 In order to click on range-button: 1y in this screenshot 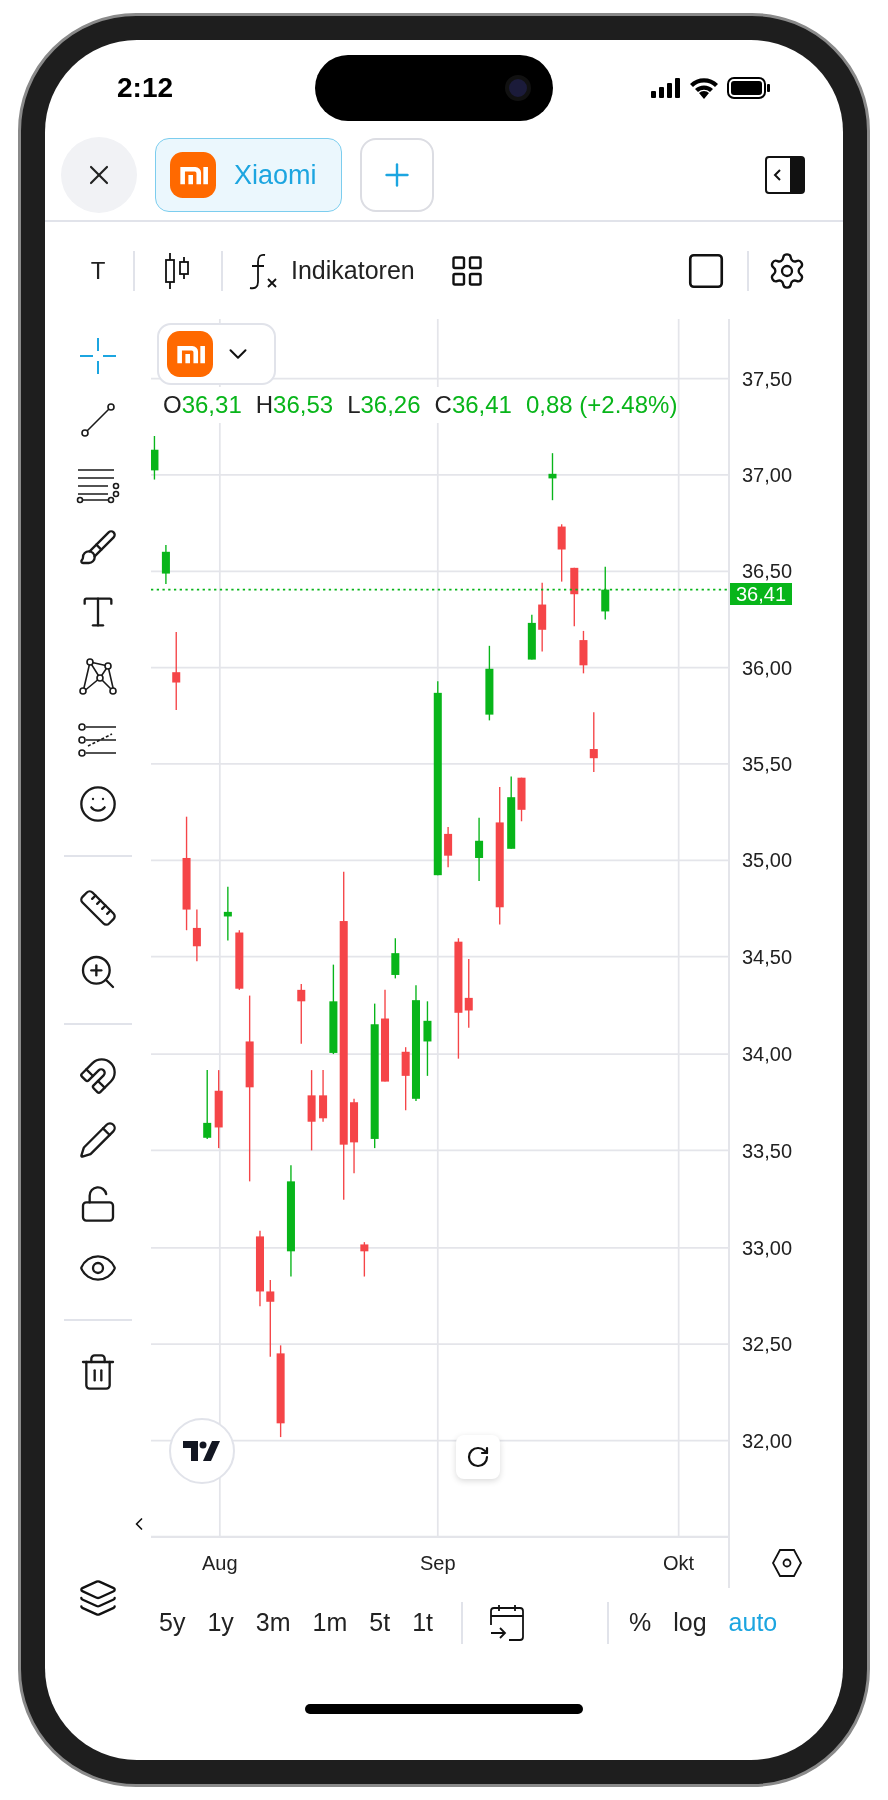, I will do `click(220, 1623)`.